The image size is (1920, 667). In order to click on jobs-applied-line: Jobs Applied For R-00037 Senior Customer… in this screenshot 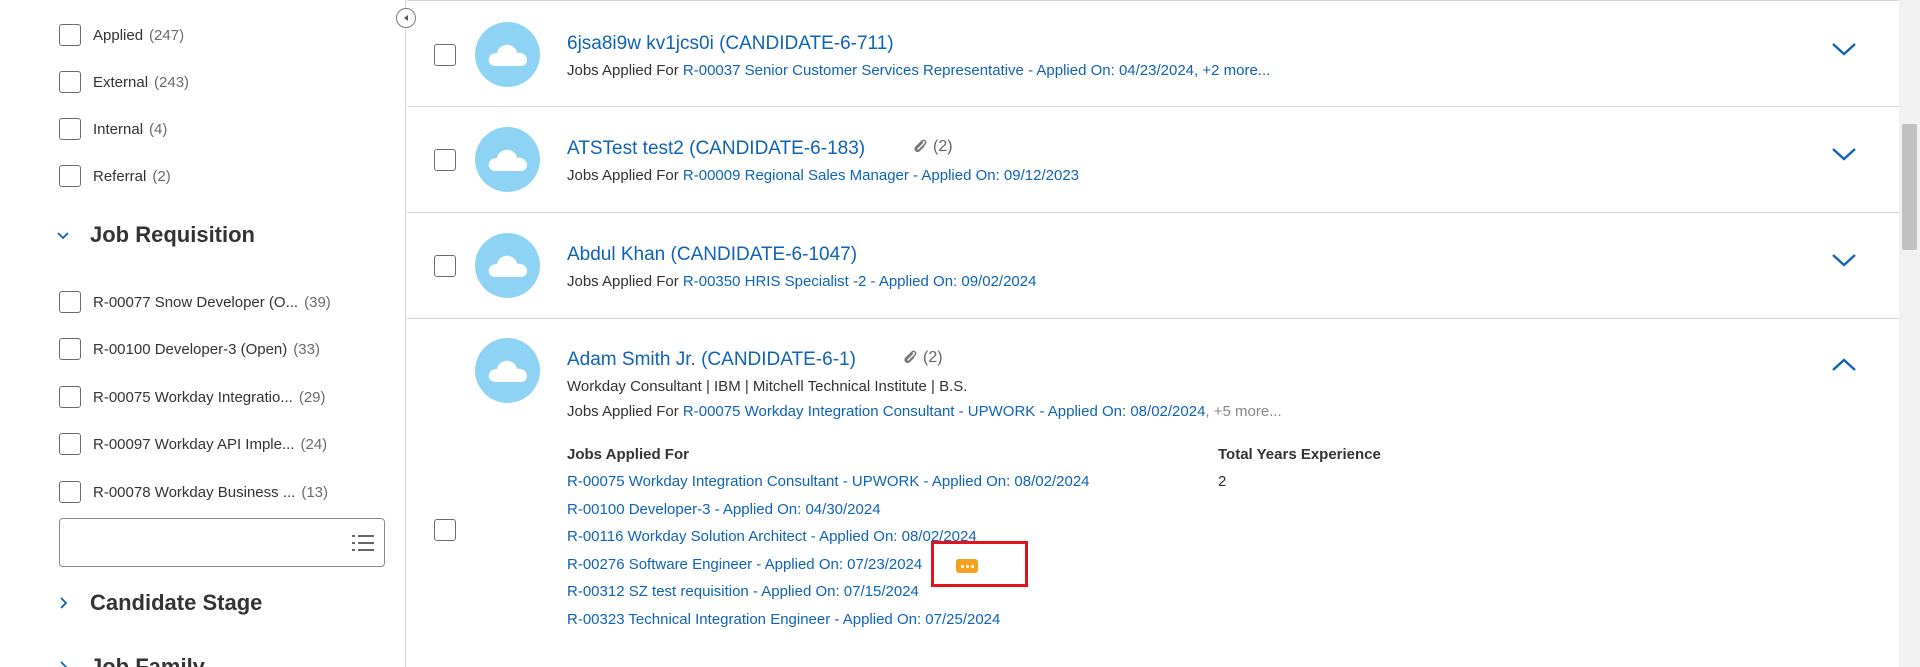, I will do `click(918, 70)`.